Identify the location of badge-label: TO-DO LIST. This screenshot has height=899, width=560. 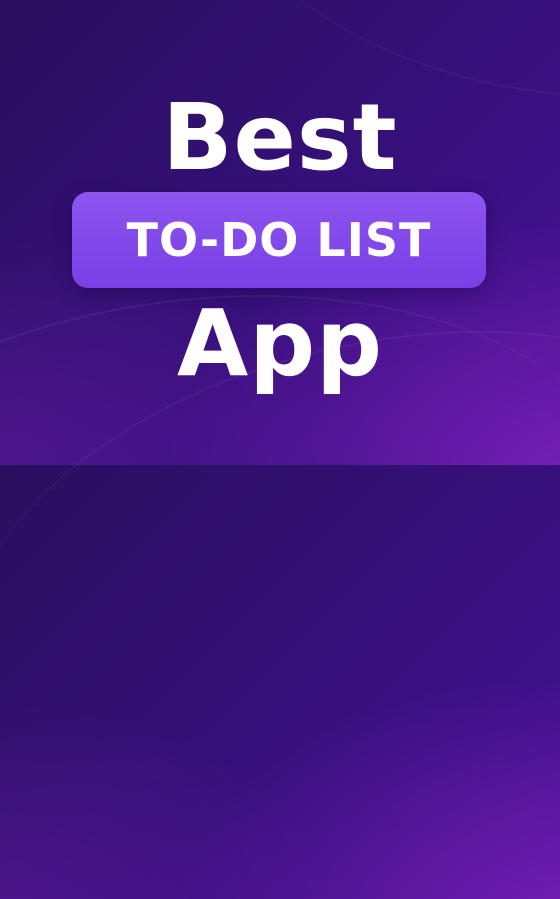
(279, 240).